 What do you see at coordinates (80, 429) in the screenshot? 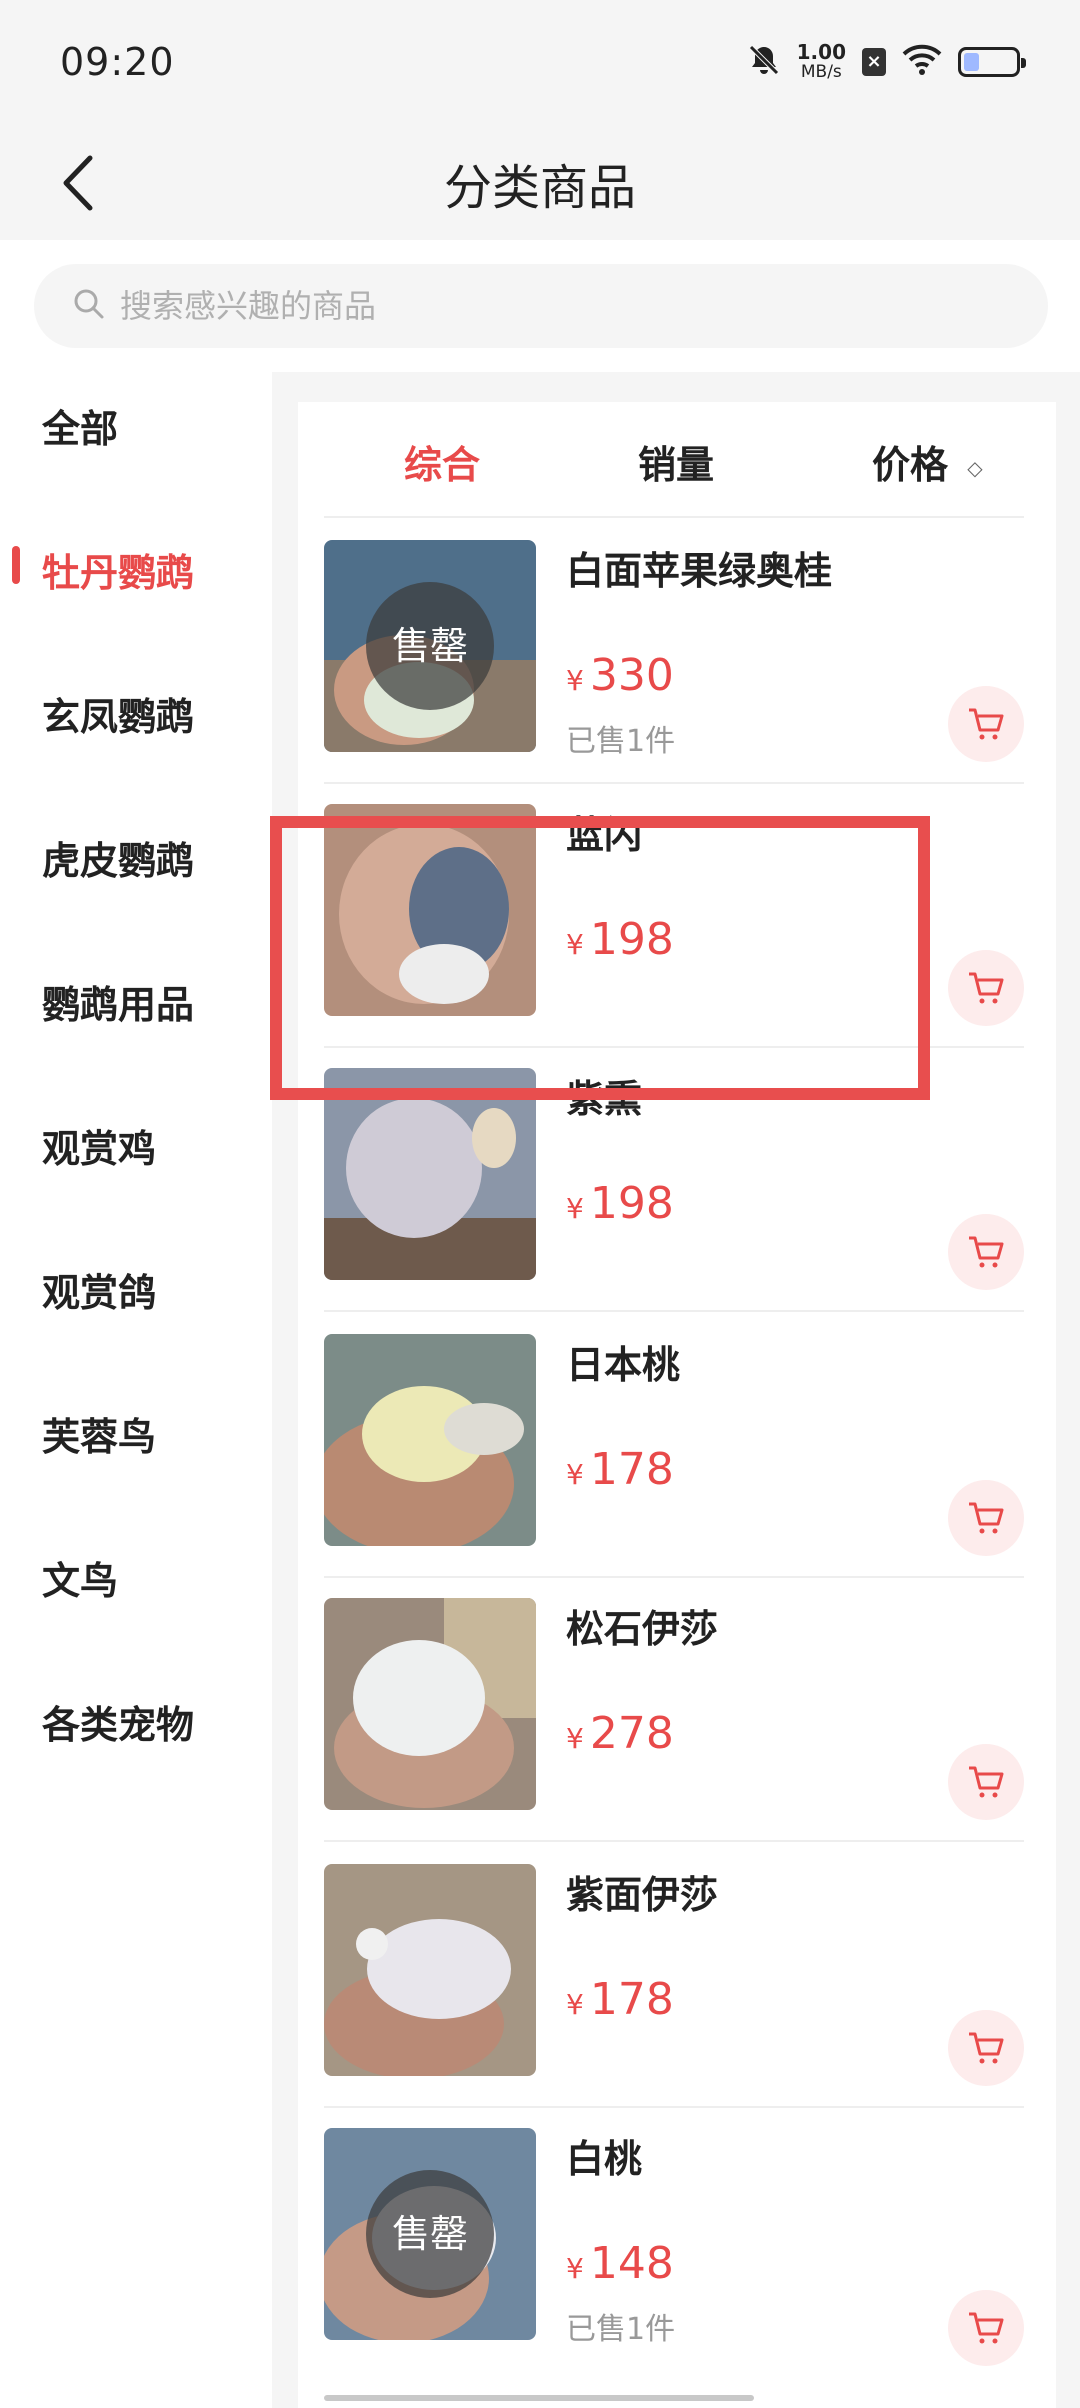
I see `sidebar-item-label: 全部` at bounding box center [80, 429].